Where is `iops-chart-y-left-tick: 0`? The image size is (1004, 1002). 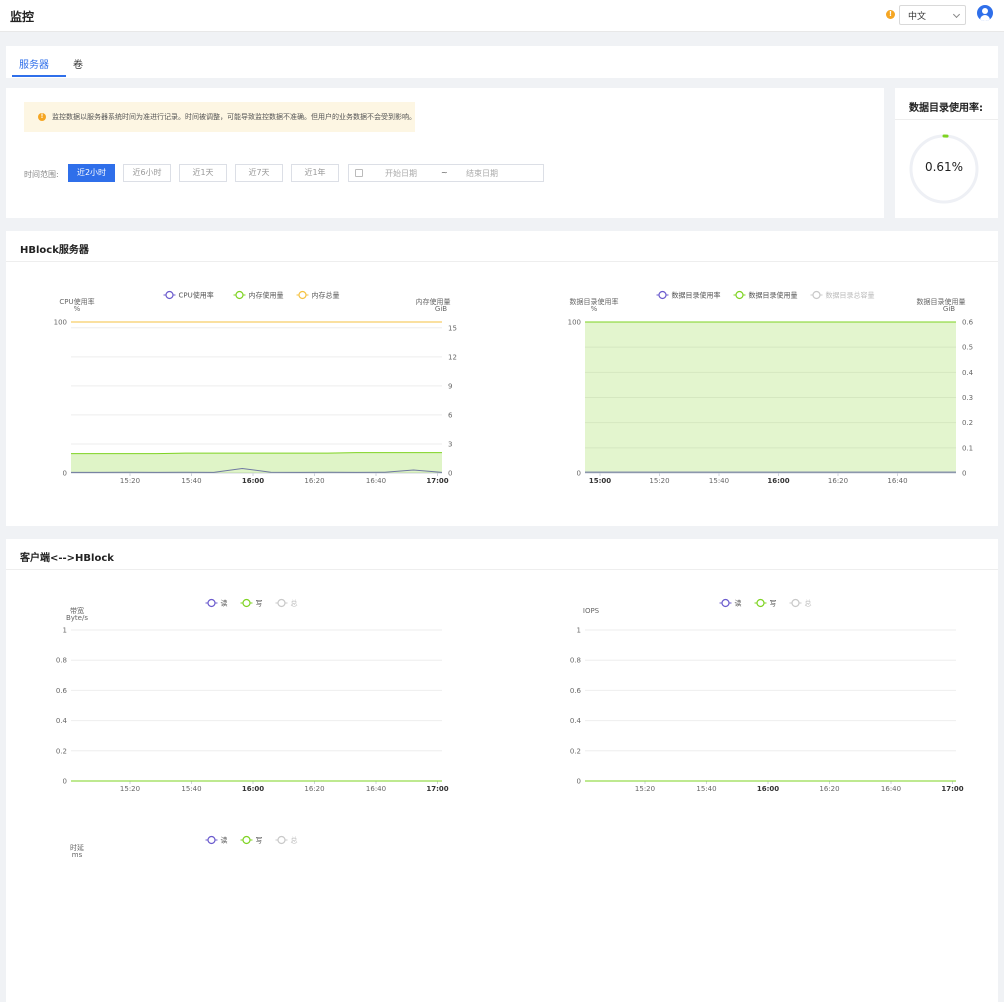
iops-chart-y-left-tick: 0 is located at coordinates (579, 782).